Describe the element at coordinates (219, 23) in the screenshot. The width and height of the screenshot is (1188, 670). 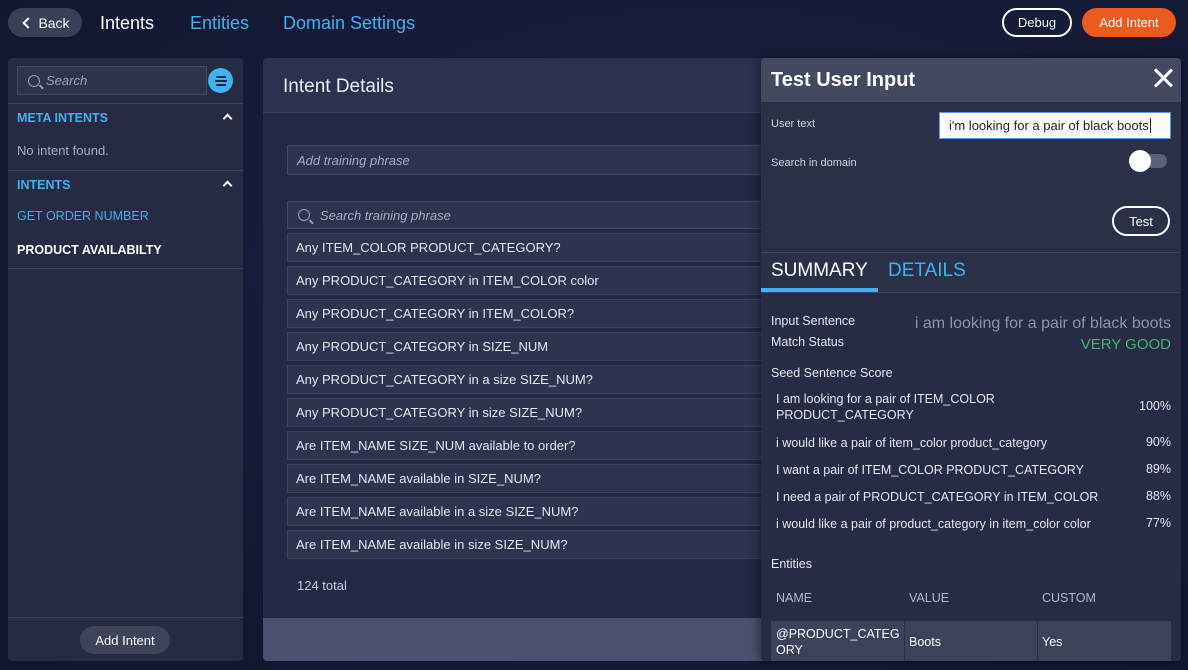
I see `nav-entities: Entities` at that location.